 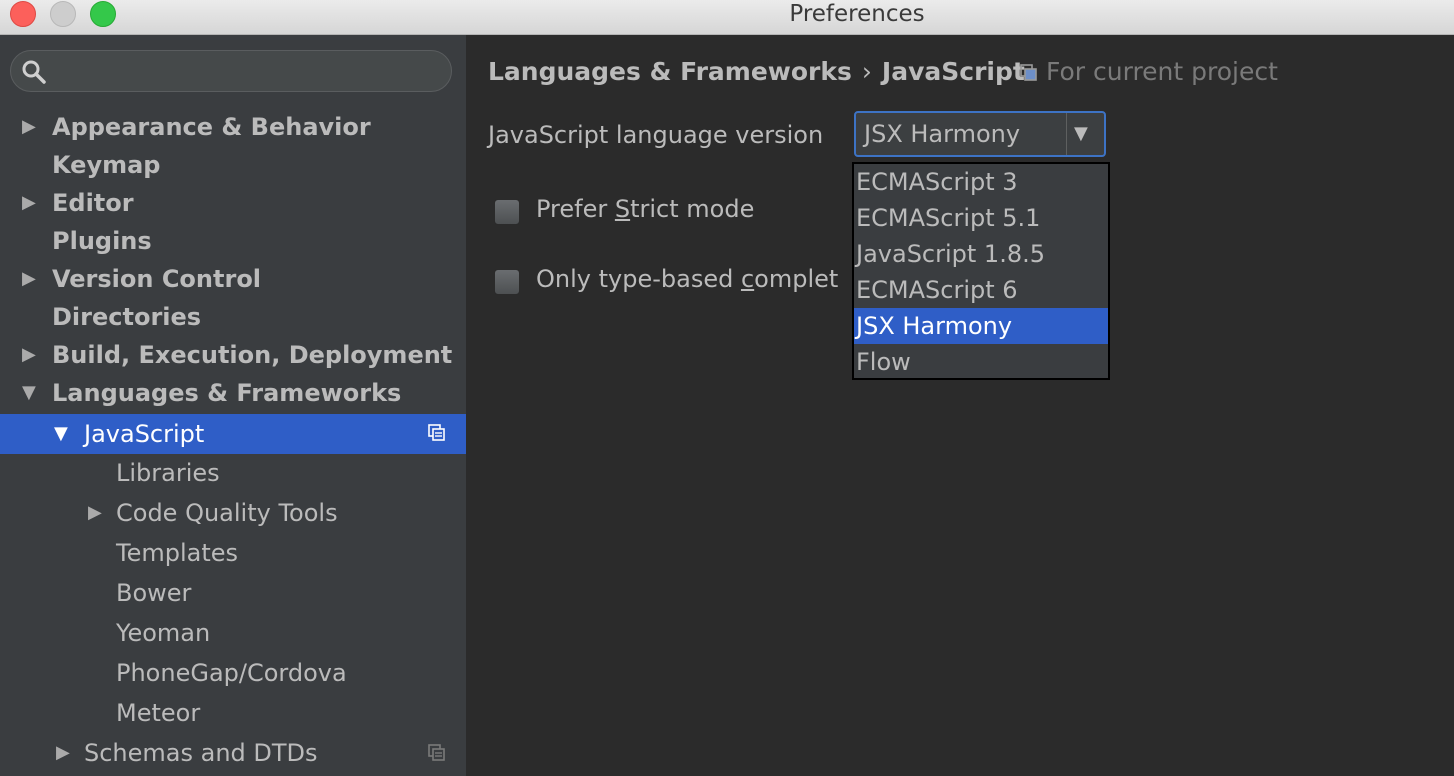 What do you see at coordinates (981, 290) in the screenshot?
I see `dropdown-option: ECMAScript 6` at bounding box center [981, 290].